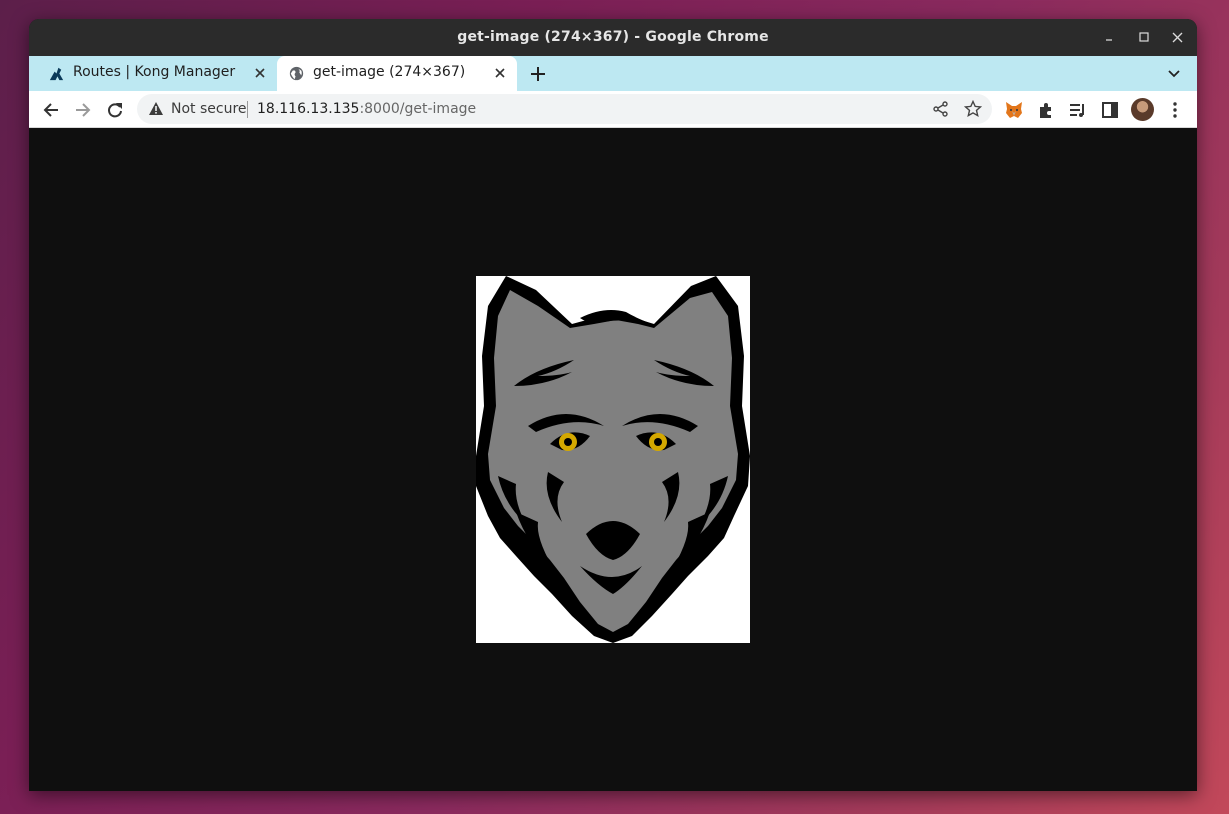 The width and height of the screenshot is (1229, 814). Describe the element at coordinates (1175, 110) in the screenshot. I see `menu-dots-icon` at that location.